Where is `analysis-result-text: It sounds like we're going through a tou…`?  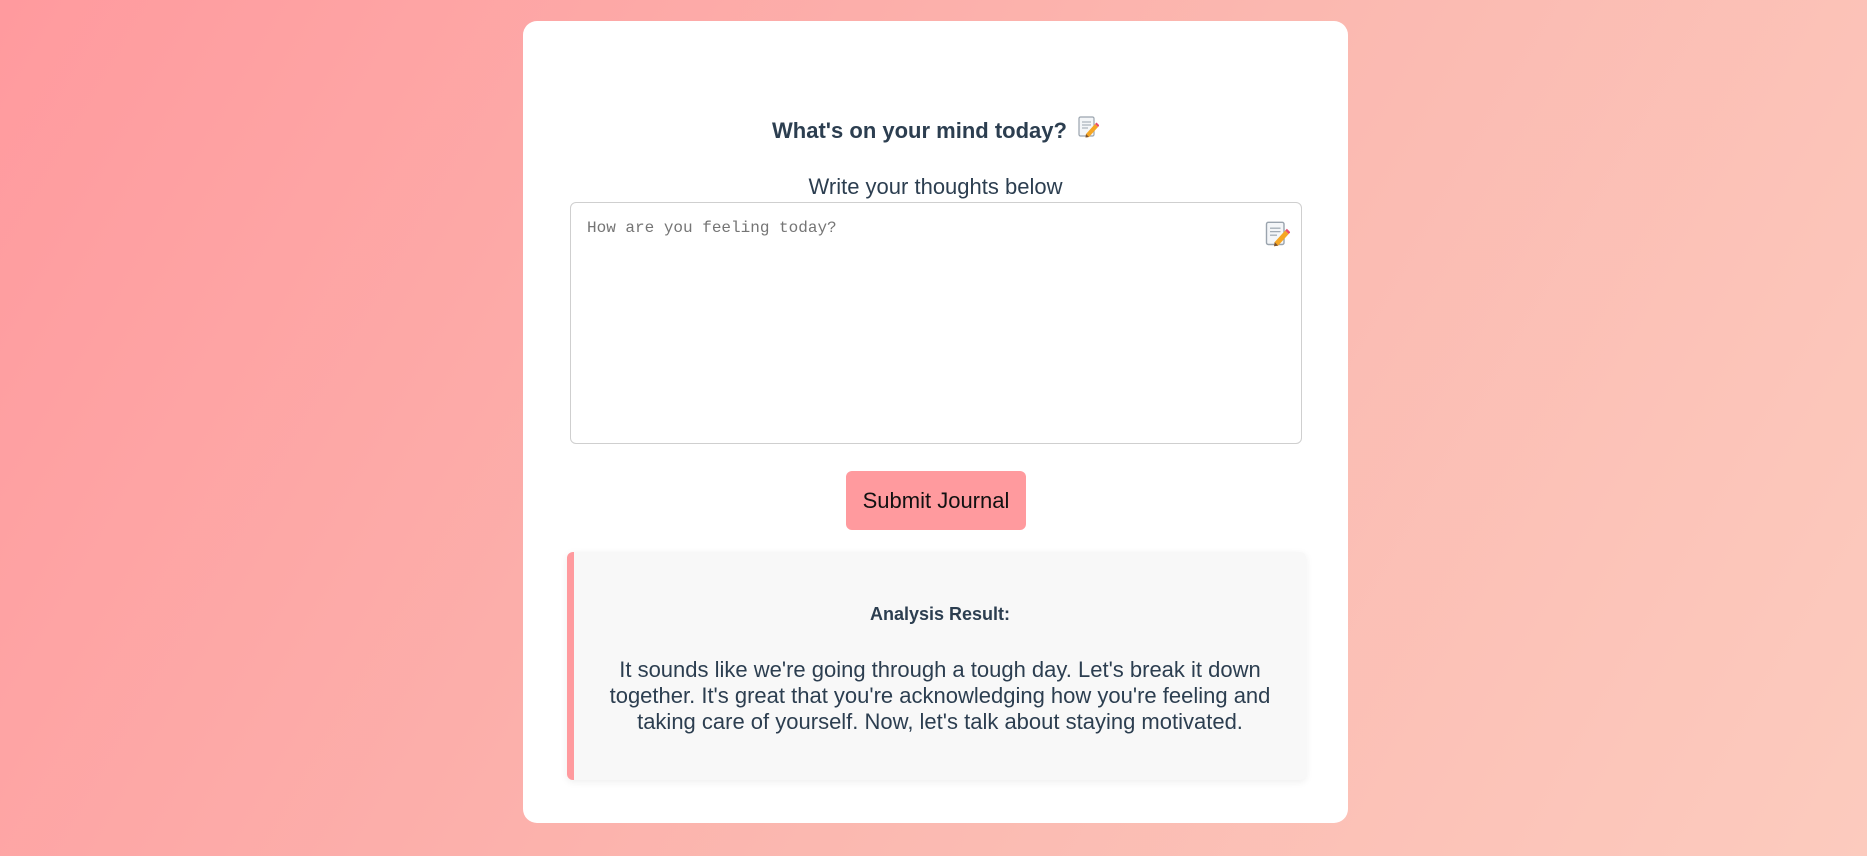 analysis-result-text: It sounds like we're going through a tou… is located at coordinates (940, 695).